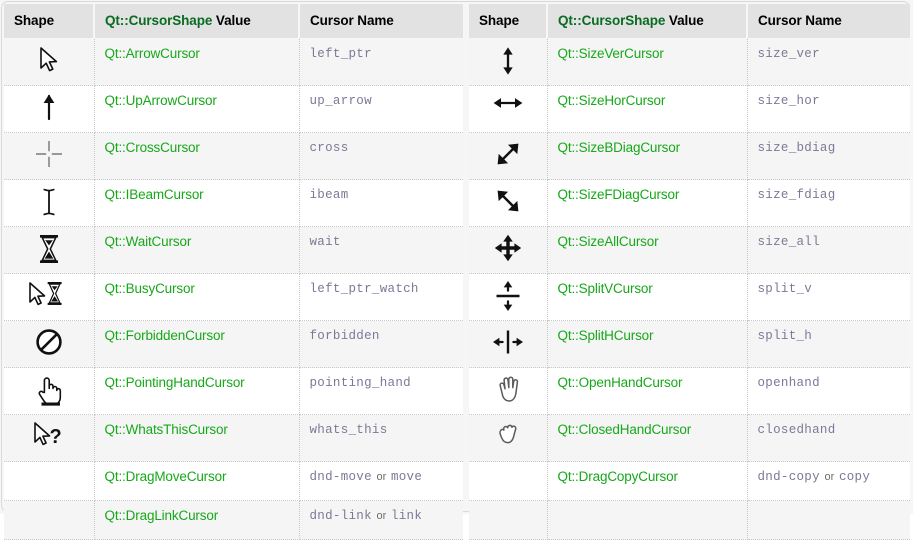  Describe the element at coordinates (689, 520) in the screenshot. I see `table-row` at that location.